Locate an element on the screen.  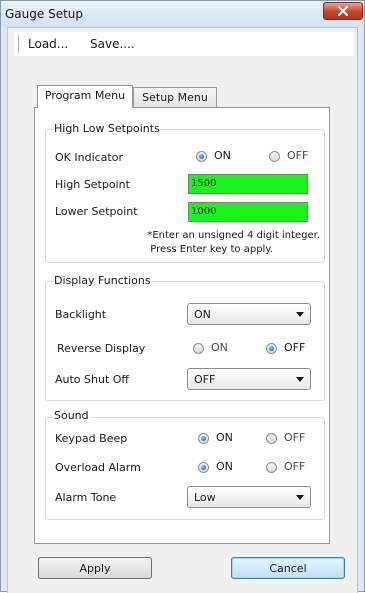
backlight-dropdown: ON is located at coordinates (249, 314).